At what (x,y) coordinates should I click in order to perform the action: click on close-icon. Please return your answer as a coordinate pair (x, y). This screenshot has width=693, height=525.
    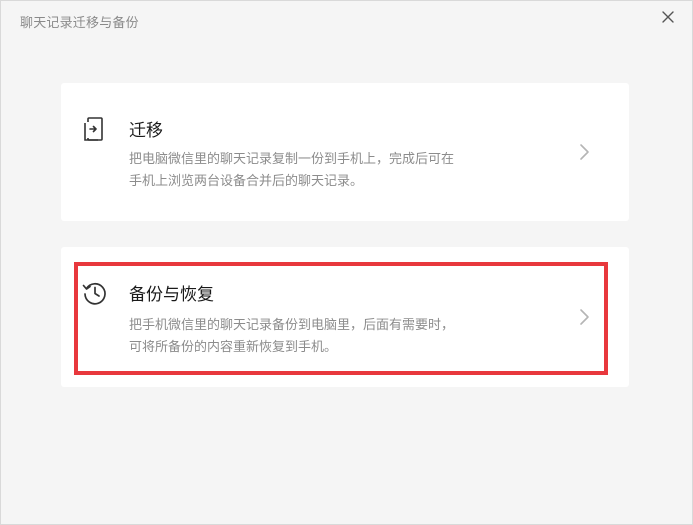
    Looking at the image, I should click on (668, 17).